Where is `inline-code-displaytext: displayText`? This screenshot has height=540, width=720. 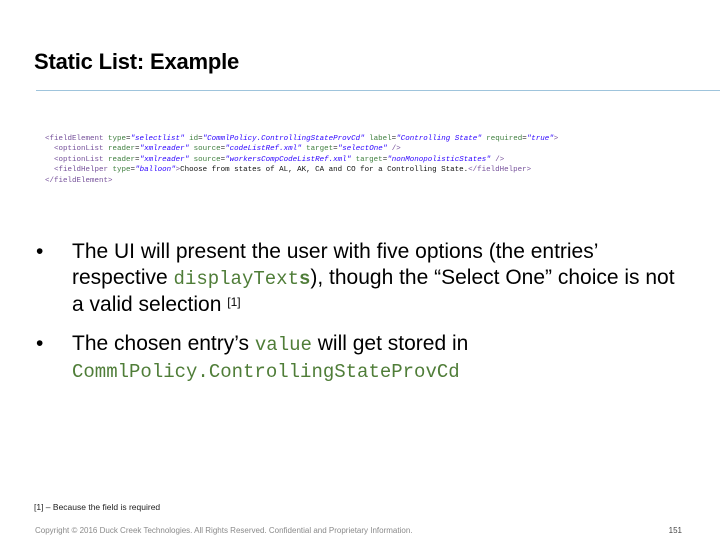
inline-code-displaytext: displayText is located at coordinates (236, 279).